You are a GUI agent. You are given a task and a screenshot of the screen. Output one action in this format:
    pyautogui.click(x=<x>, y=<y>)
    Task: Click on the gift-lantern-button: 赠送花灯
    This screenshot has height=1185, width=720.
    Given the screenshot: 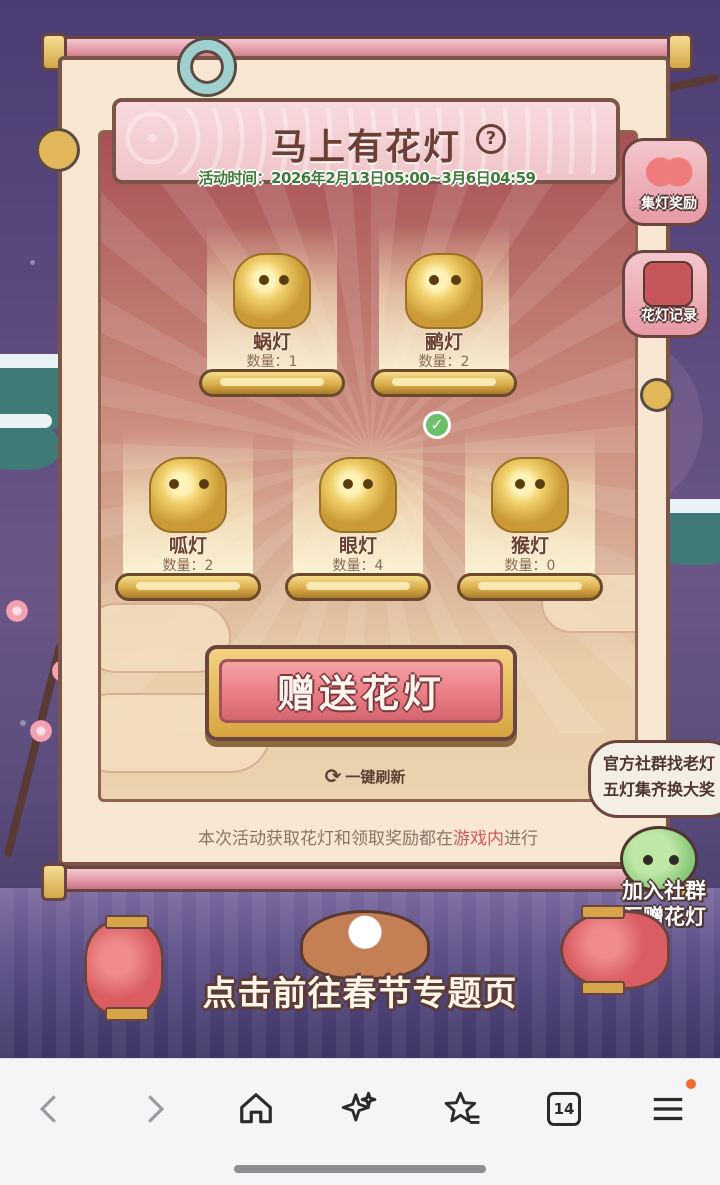 What is the action you would take?
    pyautogui.click(x=361, y=693)
    